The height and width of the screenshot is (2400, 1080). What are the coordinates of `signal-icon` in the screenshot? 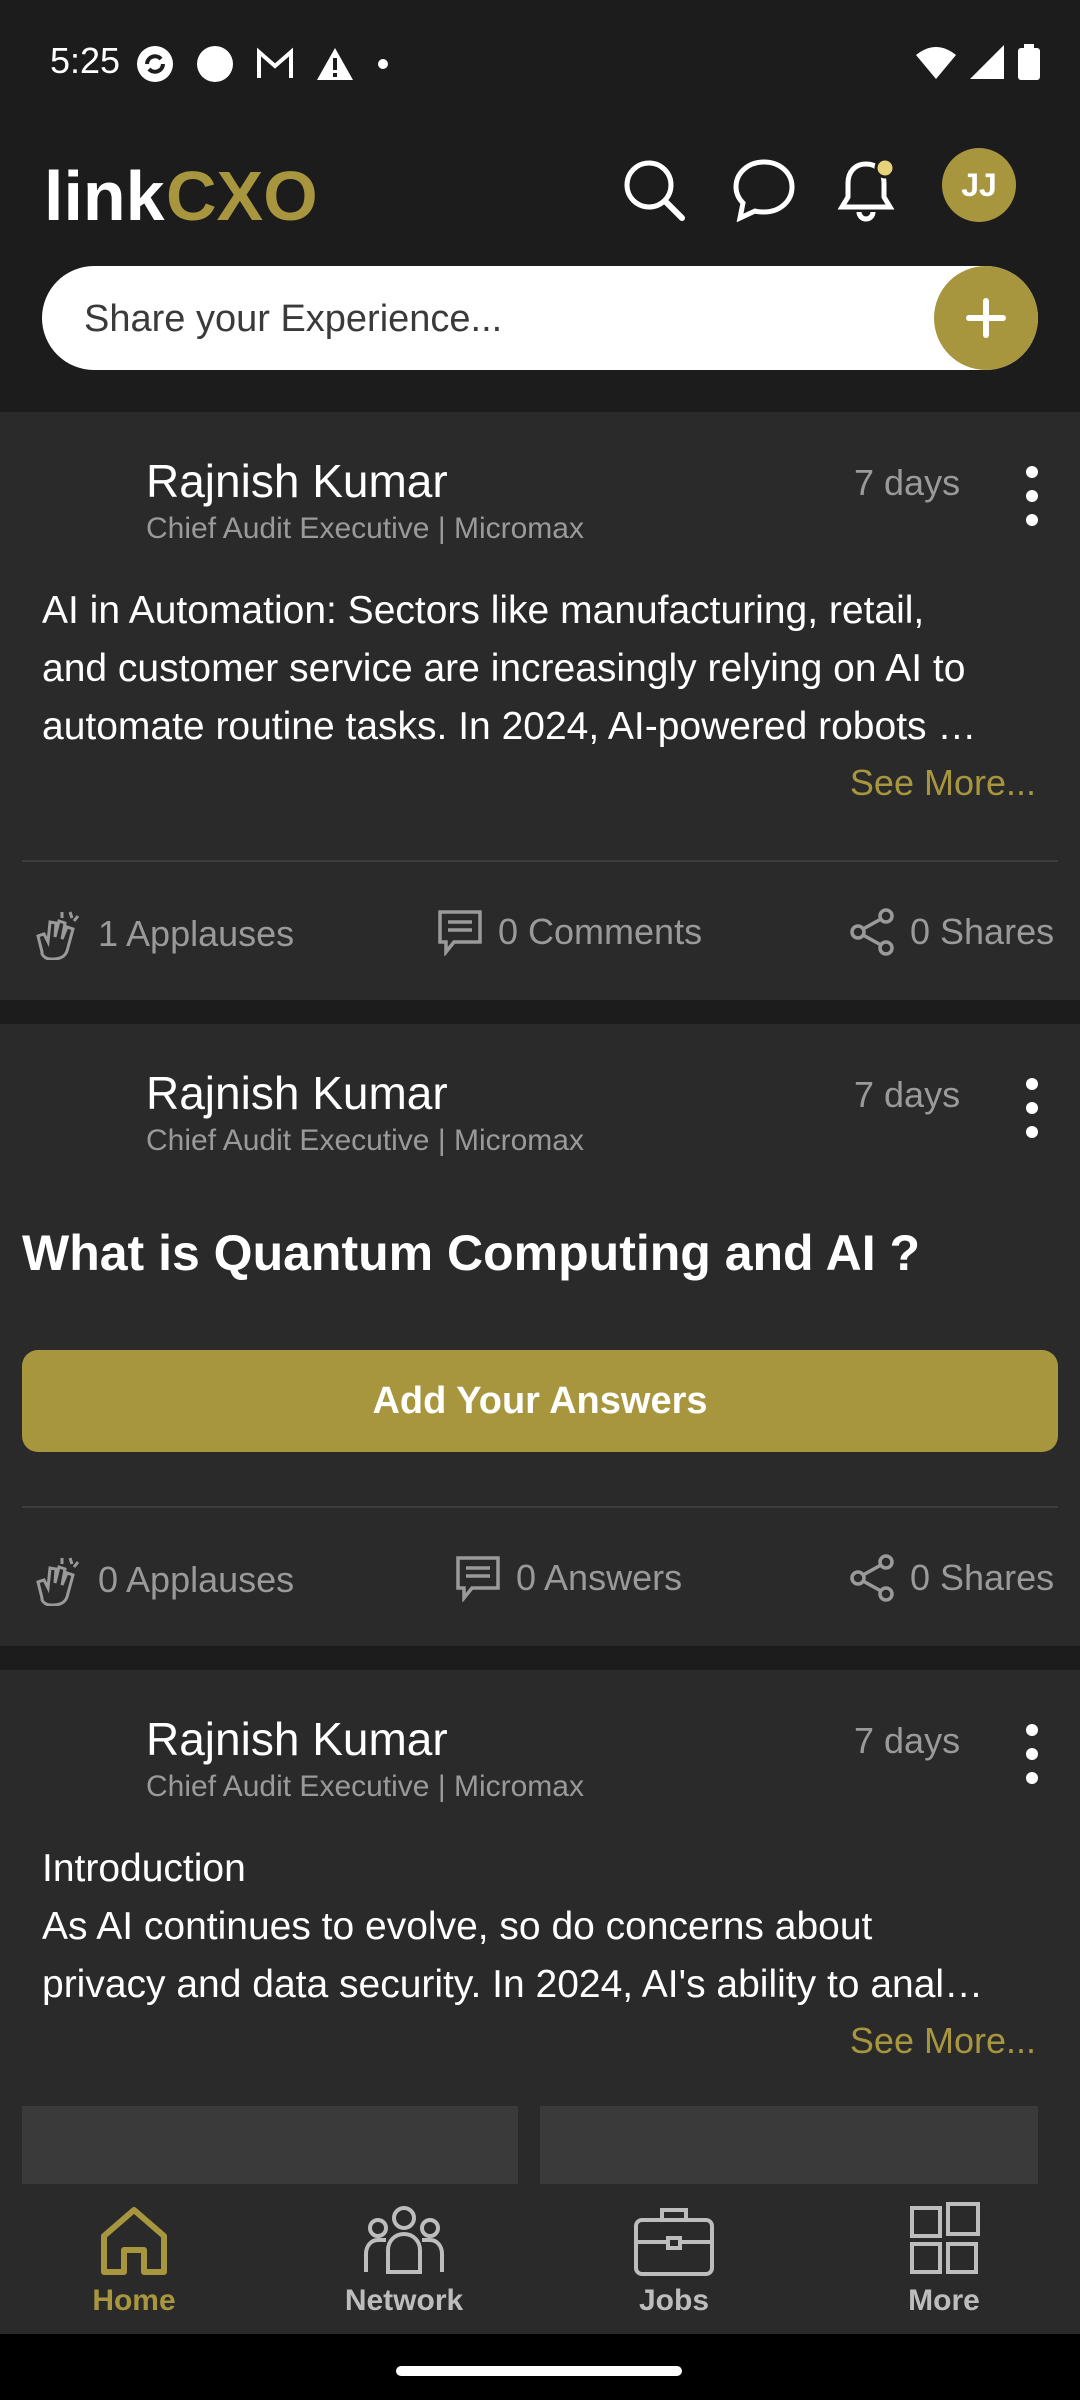 It's located at (987, 62).